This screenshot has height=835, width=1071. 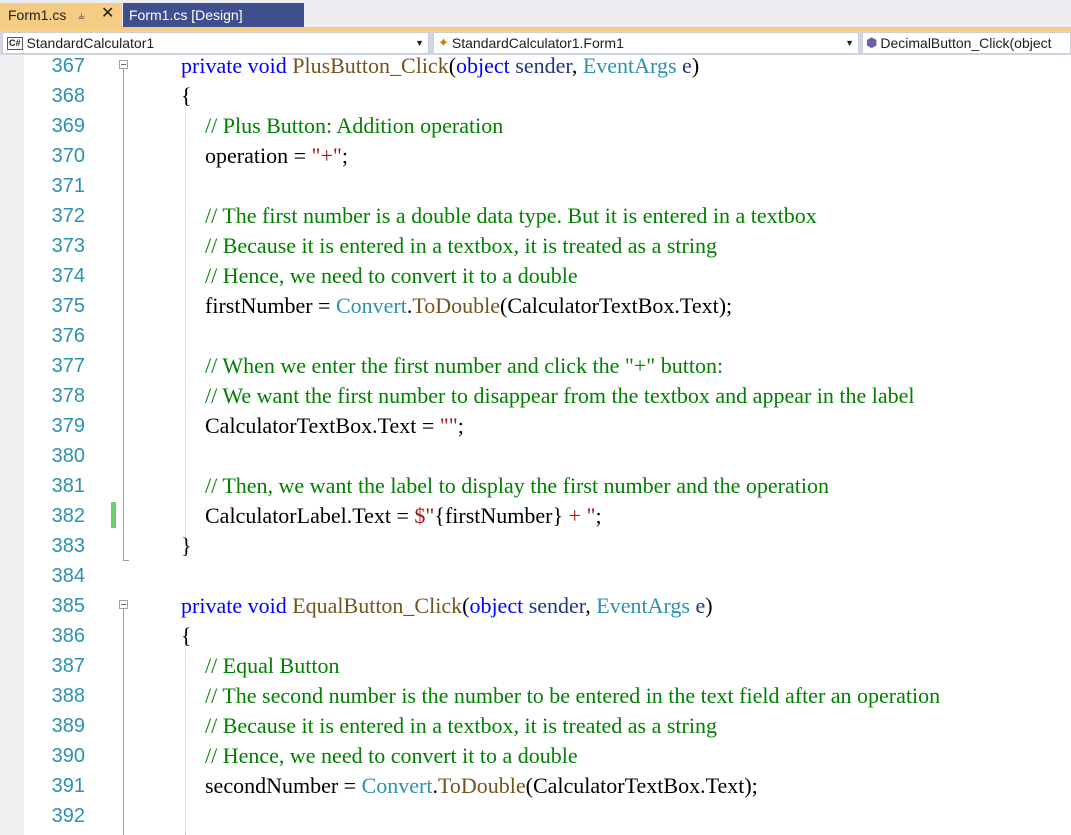 What do you see at coordinates (452, 66) in the screenshot?
I see `code-token: (` at bounding box center [452, 66].